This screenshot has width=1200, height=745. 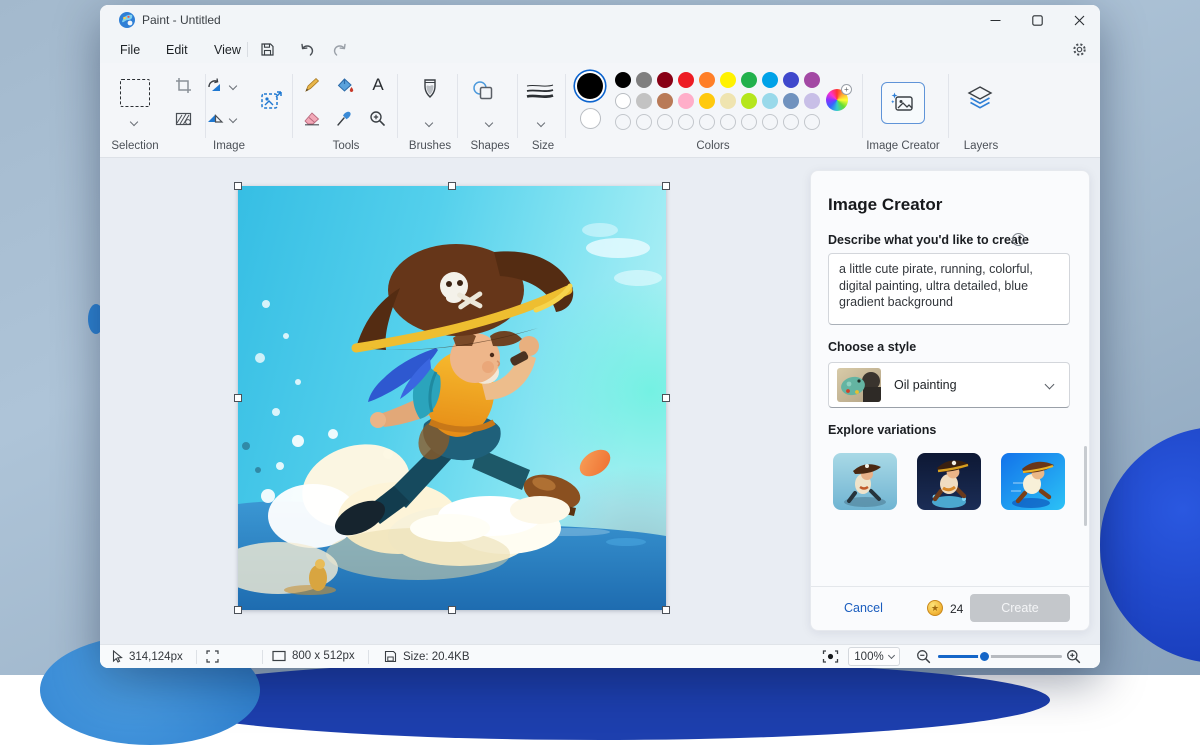 What do you see at coordinates (666, 398) in the screenshot?
I see `resize-handle-right-middle` at bounding box center [666, 398].